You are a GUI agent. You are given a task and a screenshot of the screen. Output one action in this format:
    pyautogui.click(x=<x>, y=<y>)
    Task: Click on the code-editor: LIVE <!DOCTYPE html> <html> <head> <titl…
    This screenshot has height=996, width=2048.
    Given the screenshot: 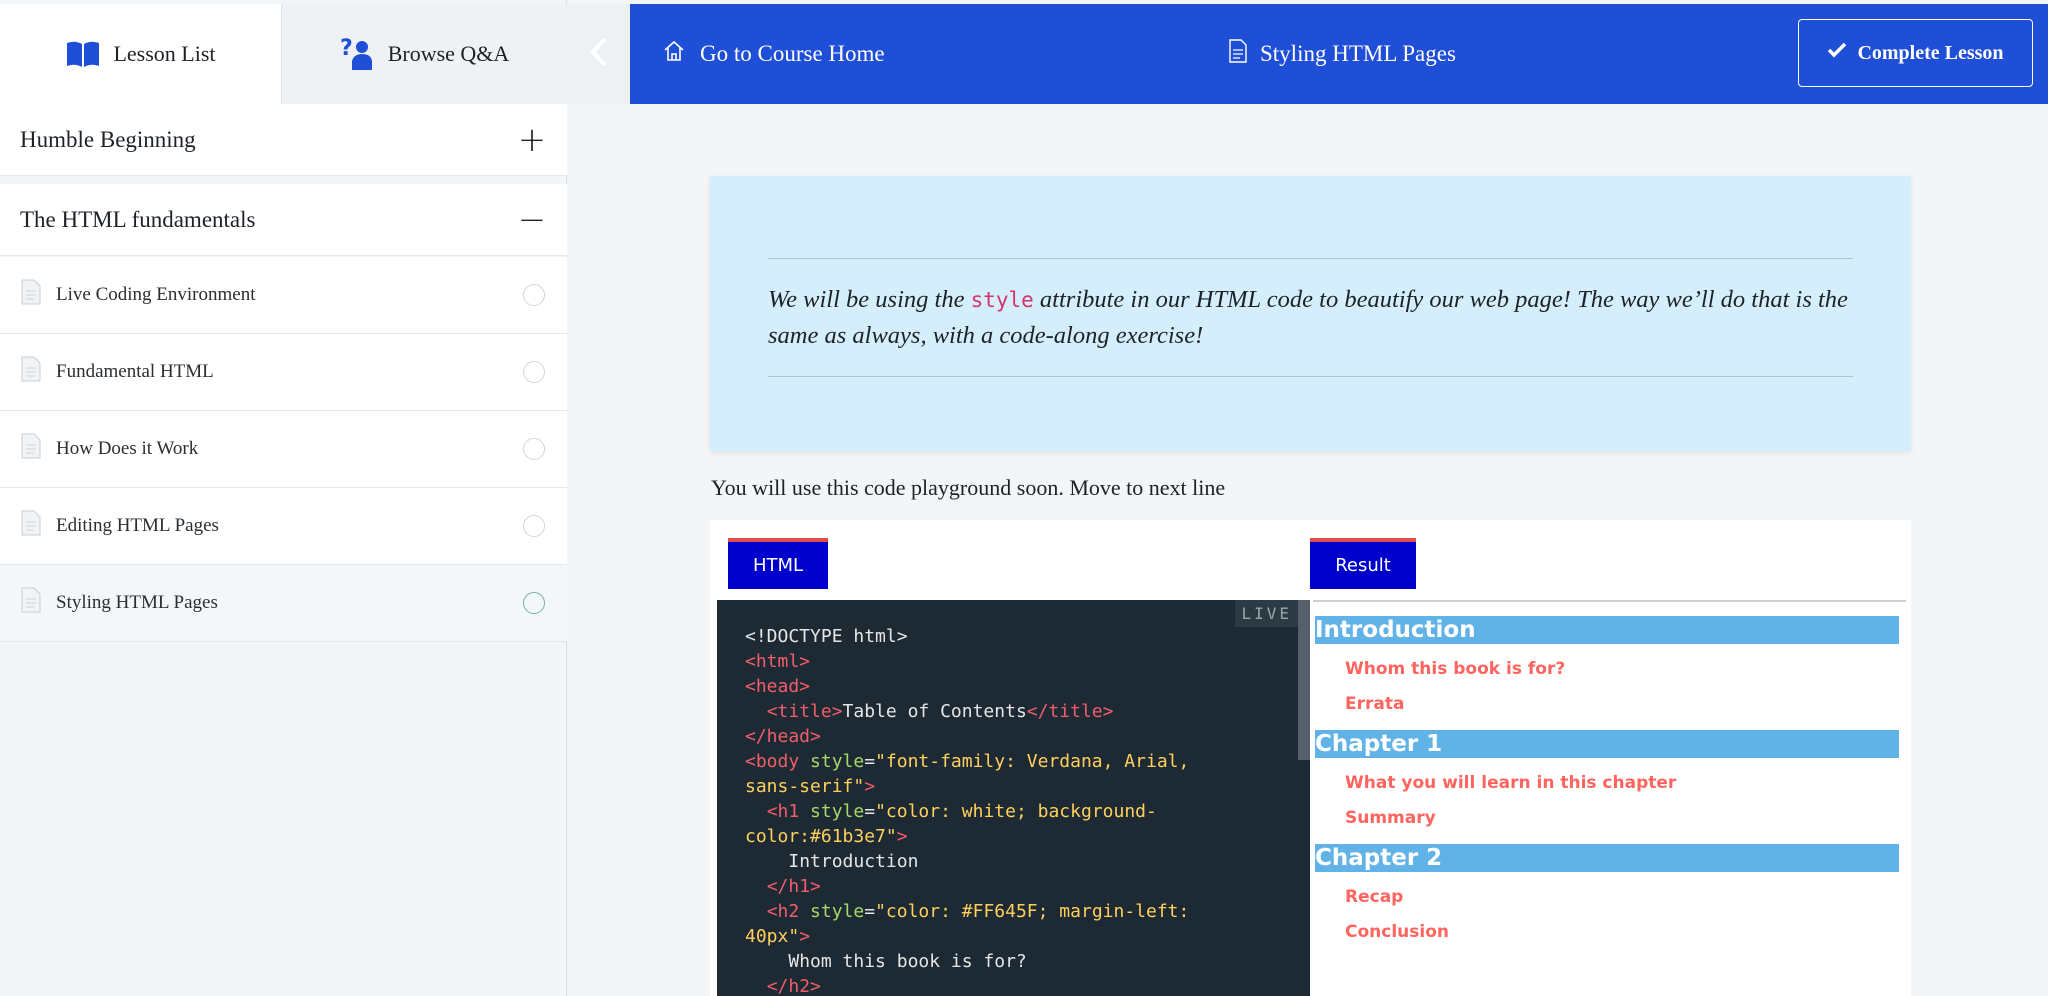 What is the action you would take?
    pyautogui.click(x=1013, y=798)
    